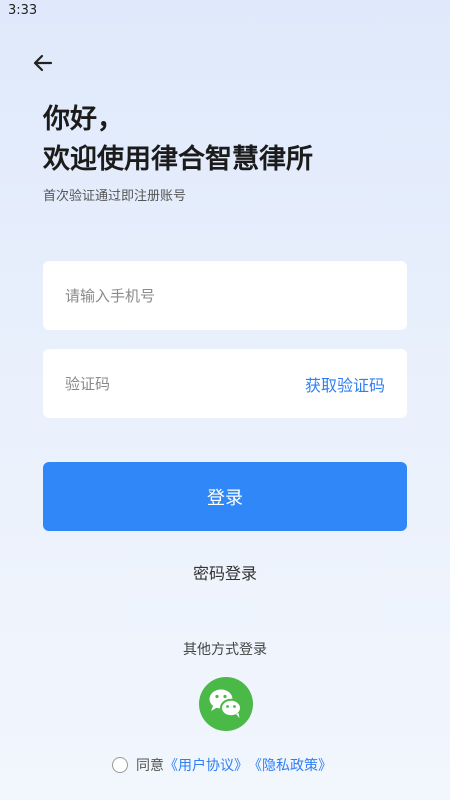 This screenshot has height=800, width=450. I want to click on wechat-login-button, so click(226, 704).